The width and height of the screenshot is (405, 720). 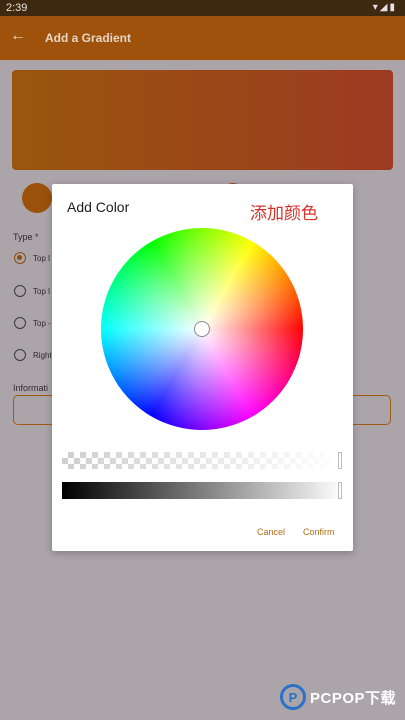 What do you see at coordinates (319, 532) in the screenshot?
I see `confirm-button: Confirm` at bounding box center [319, 532].